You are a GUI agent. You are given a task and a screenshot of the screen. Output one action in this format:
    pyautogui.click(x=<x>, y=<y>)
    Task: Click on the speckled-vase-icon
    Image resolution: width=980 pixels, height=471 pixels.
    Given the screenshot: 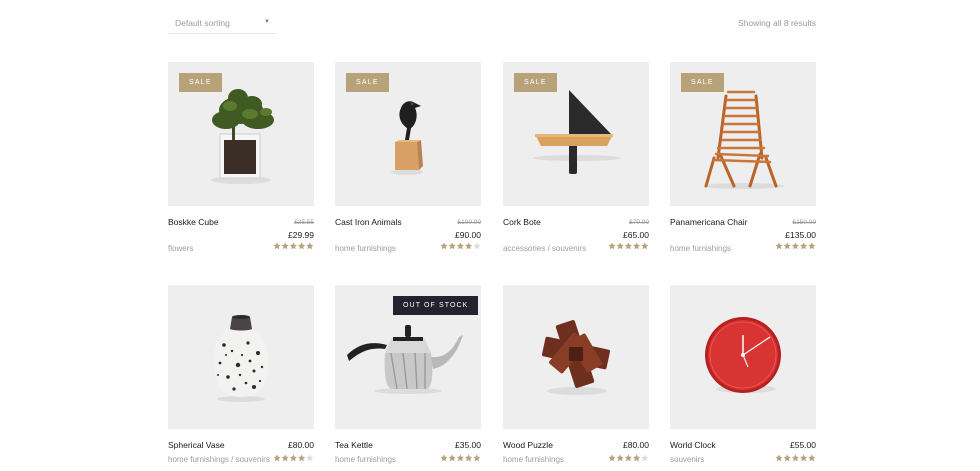 What is the action you would take?
    pyautogui.click(x=241, y=358)
    